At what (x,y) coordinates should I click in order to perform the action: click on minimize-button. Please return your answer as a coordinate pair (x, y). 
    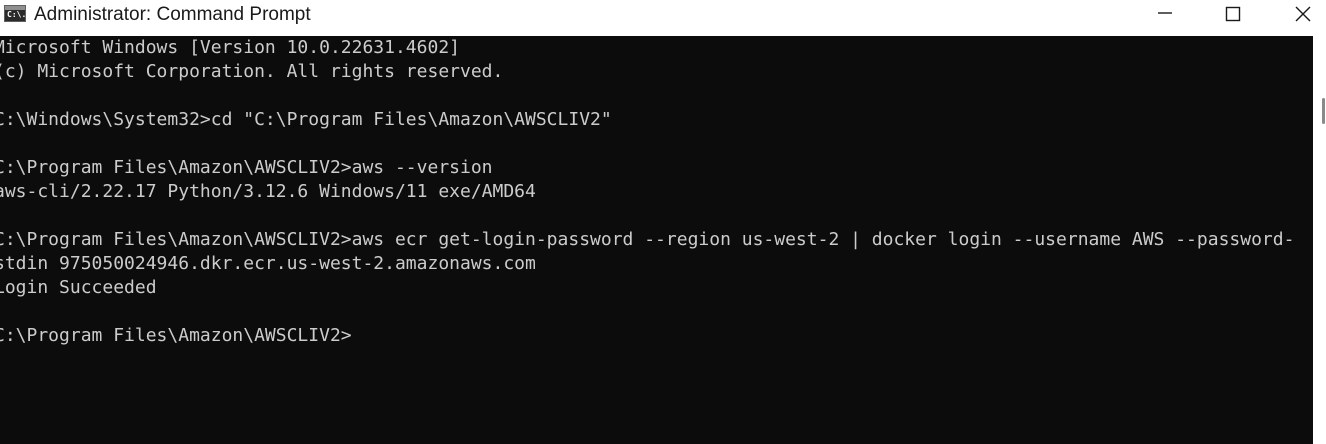
    Looking at the image, I should click on (1165, 15).